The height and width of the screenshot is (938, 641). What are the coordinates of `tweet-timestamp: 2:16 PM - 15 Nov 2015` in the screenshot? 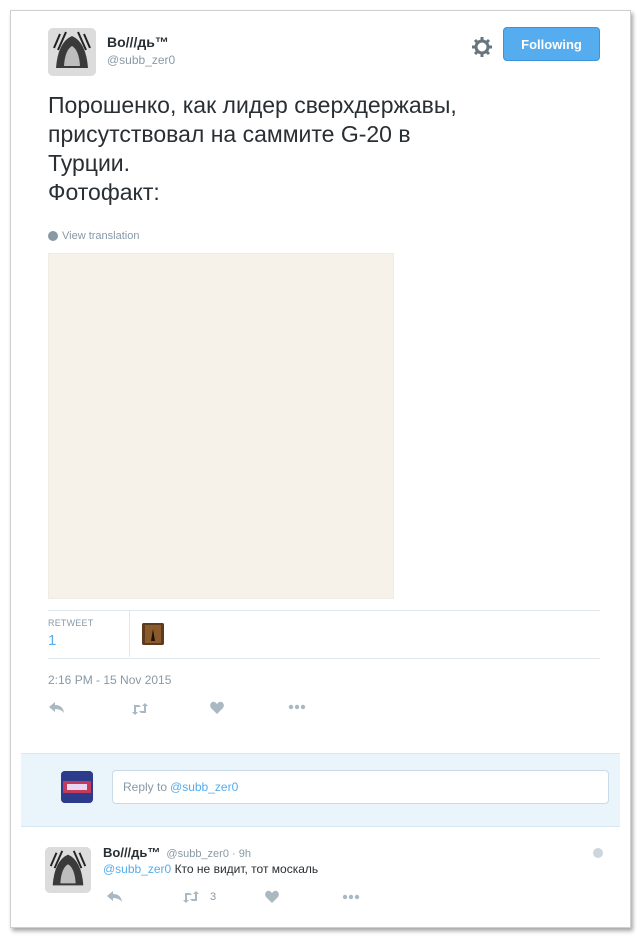 It's located at (109, 680).